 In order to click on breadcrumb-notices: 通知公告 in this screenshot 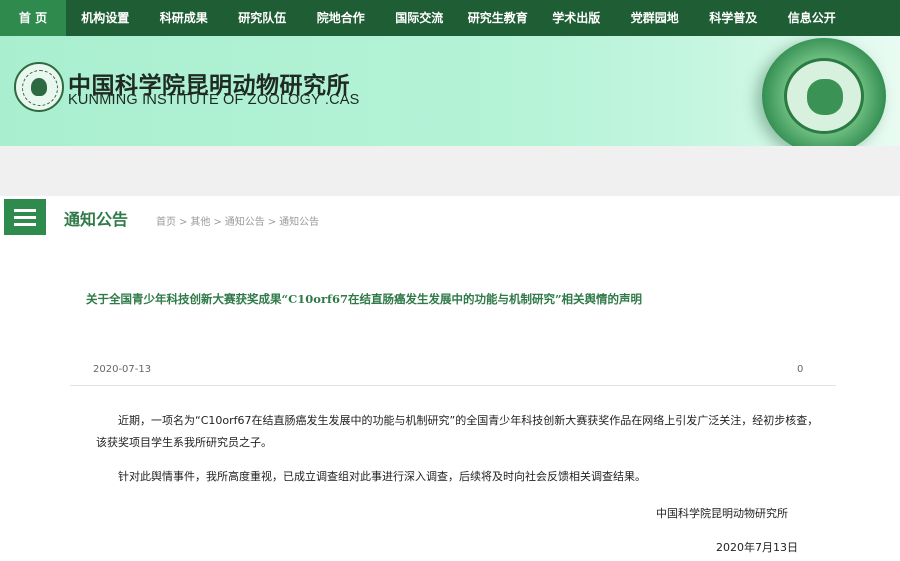, I will do `click(245, 222)`.